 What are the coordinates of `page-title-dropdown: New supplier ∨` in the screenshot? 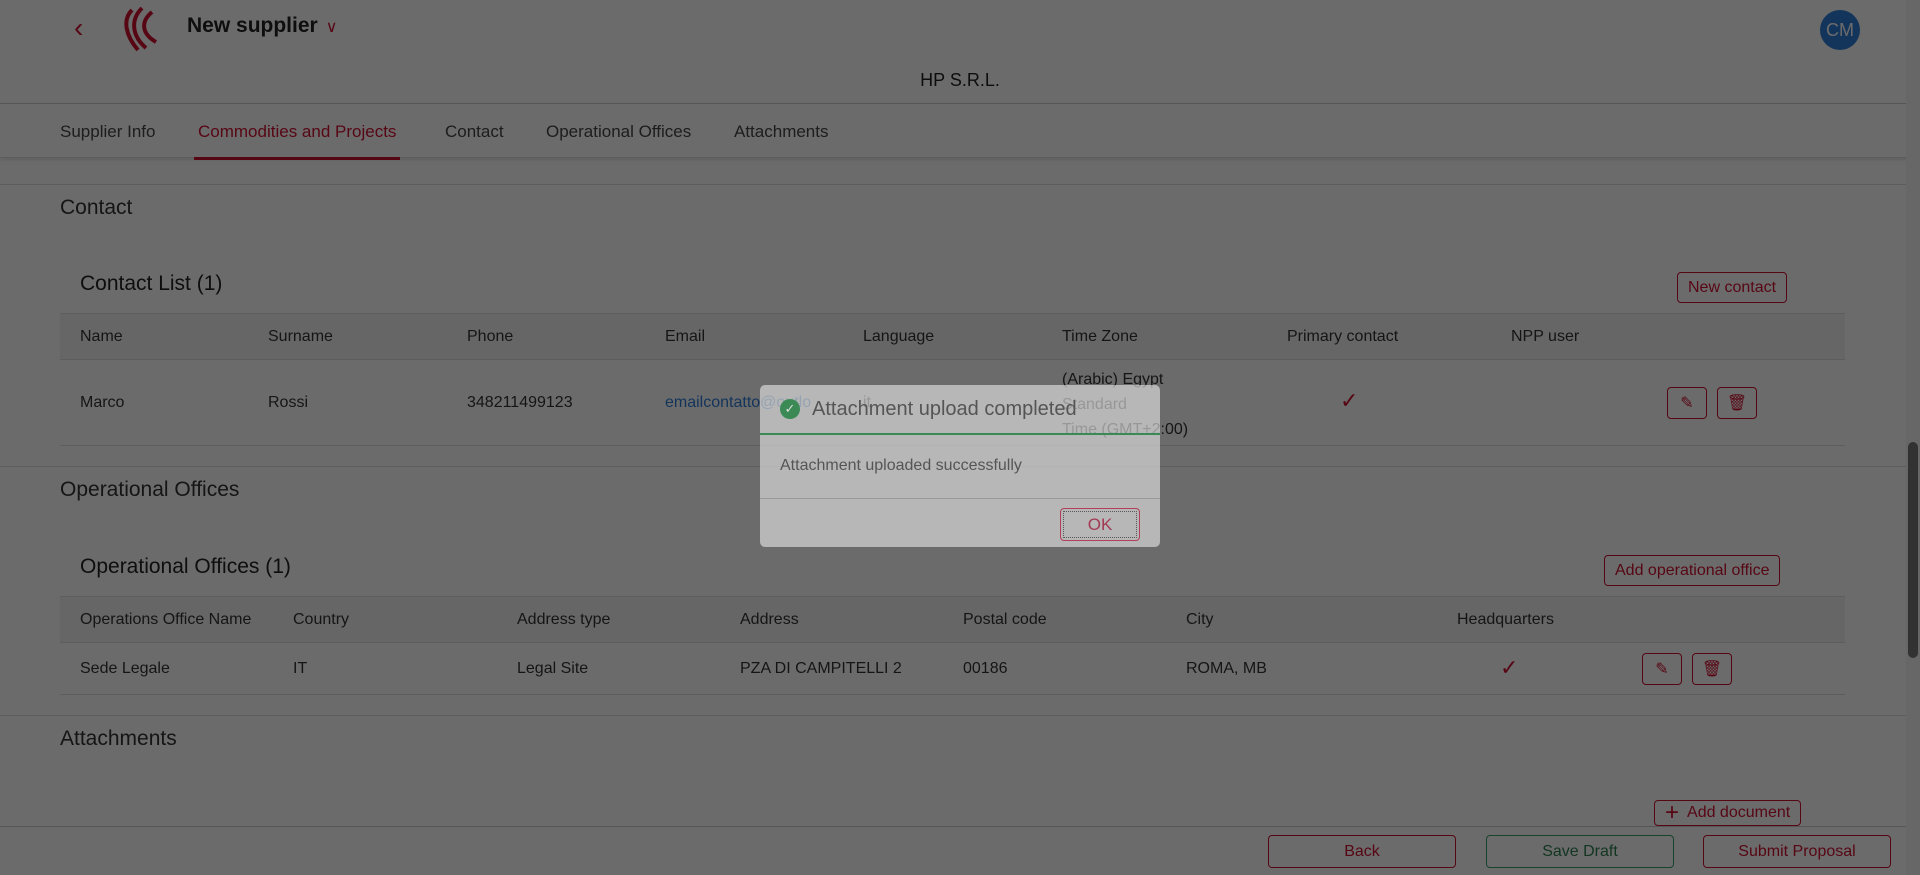 It's located at (262, 26).